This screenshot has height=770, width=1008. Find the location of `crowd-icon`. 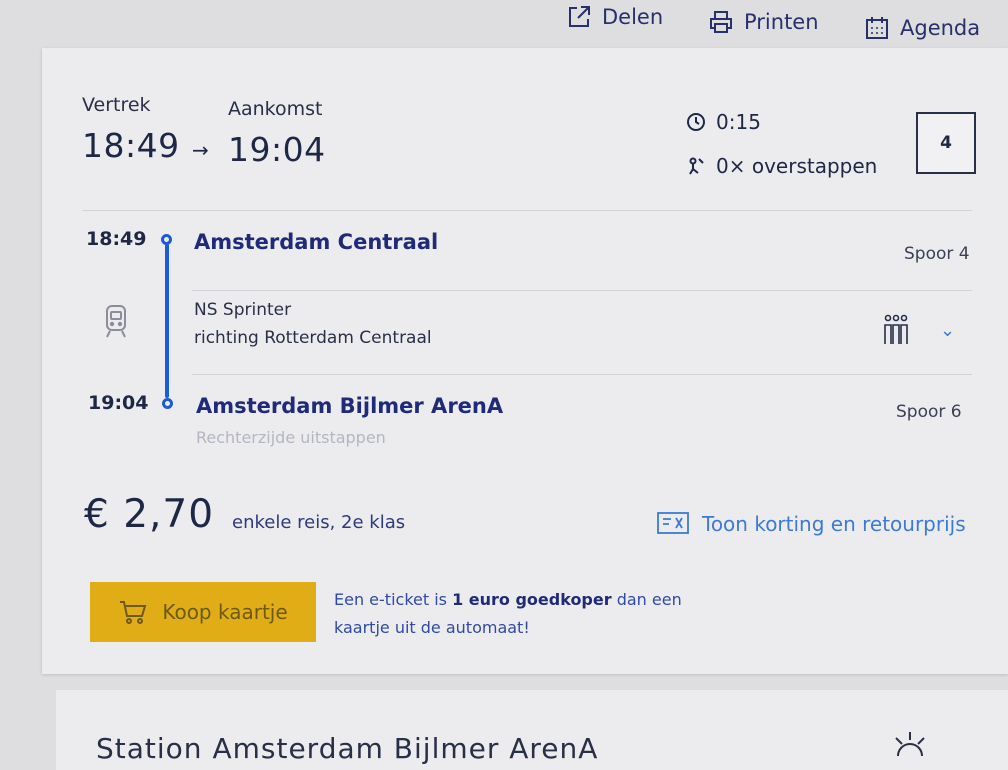

crowd-icon is located at coordinates (899, 332).